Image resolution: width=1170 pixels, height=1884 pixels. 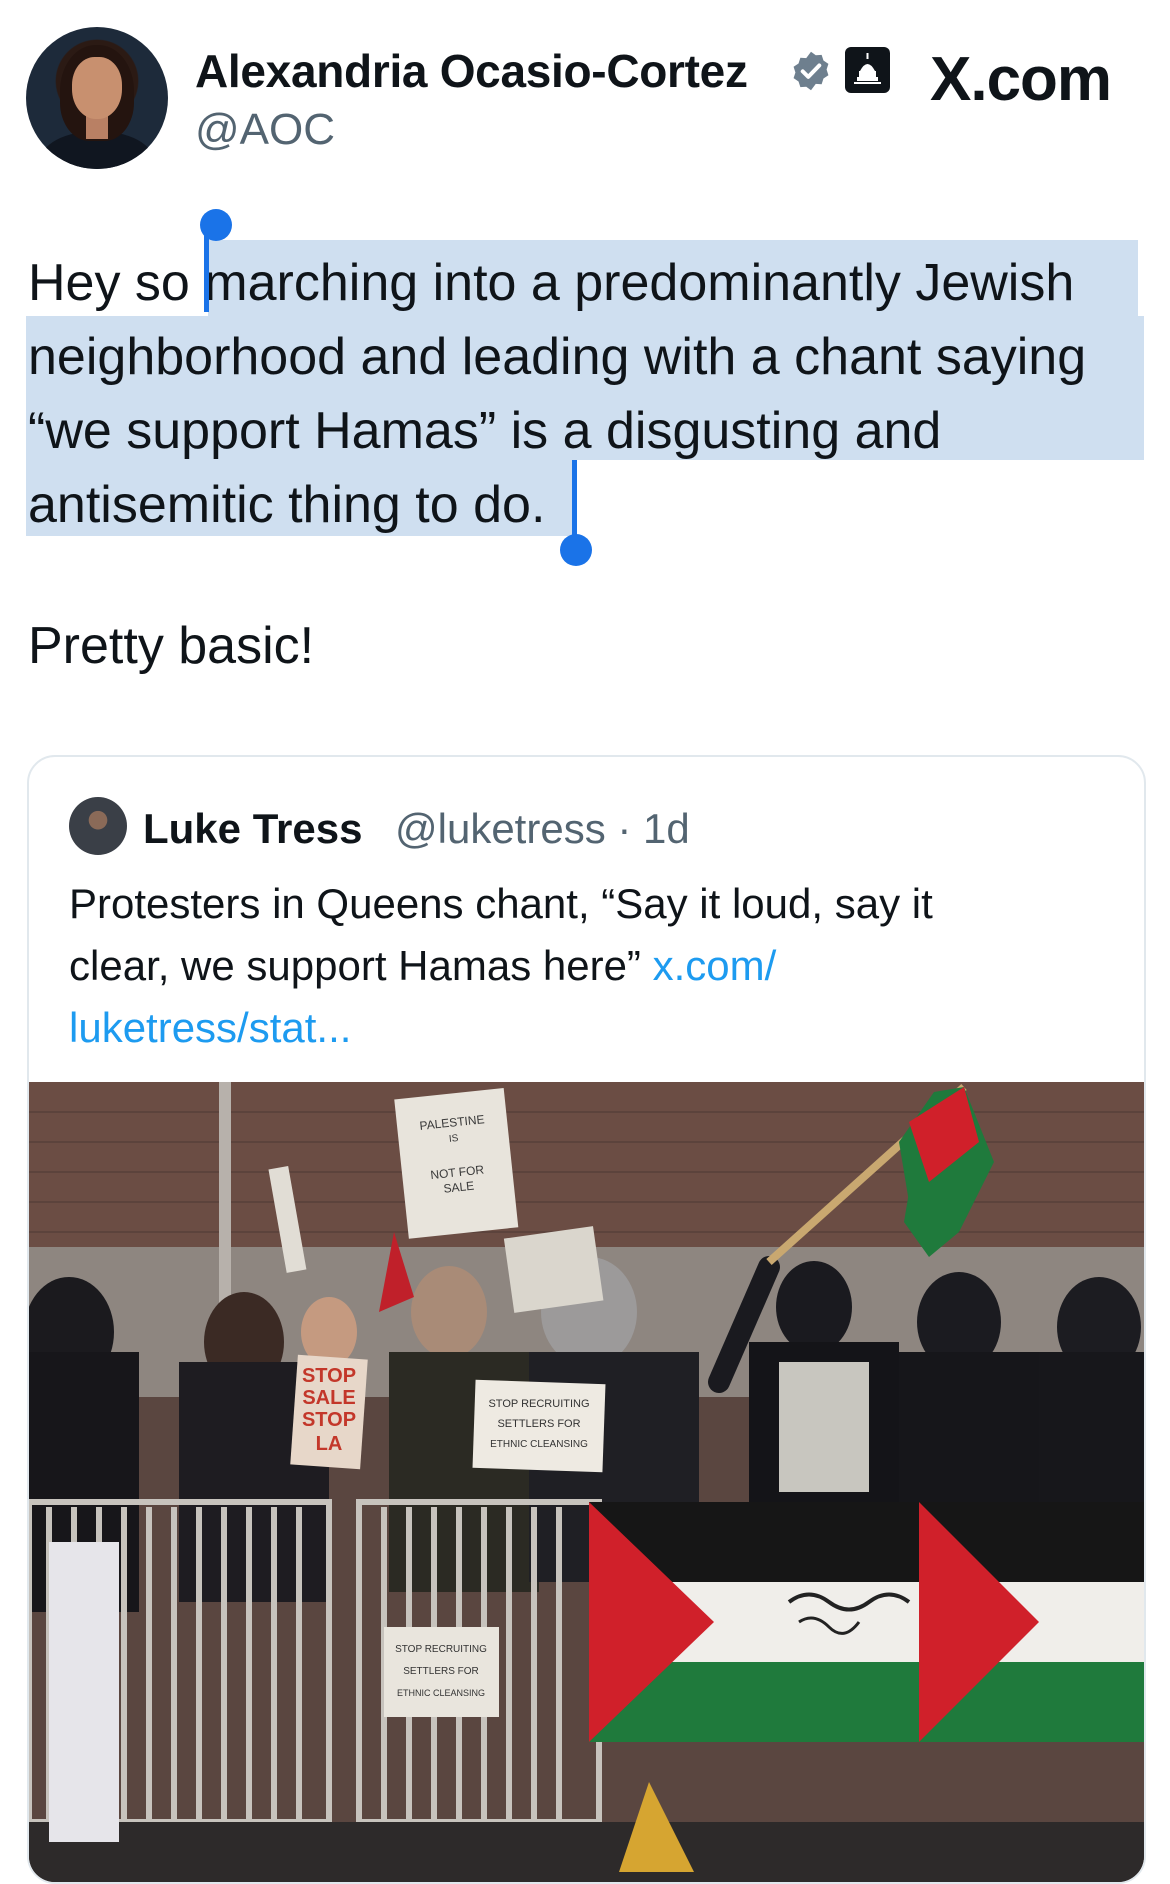 What do you see at coordinates (361, 965) in the screenshot?
I see `quoted-text-line-2-plain: clear, we support Hamas here”` at bounding box center [361, 965].